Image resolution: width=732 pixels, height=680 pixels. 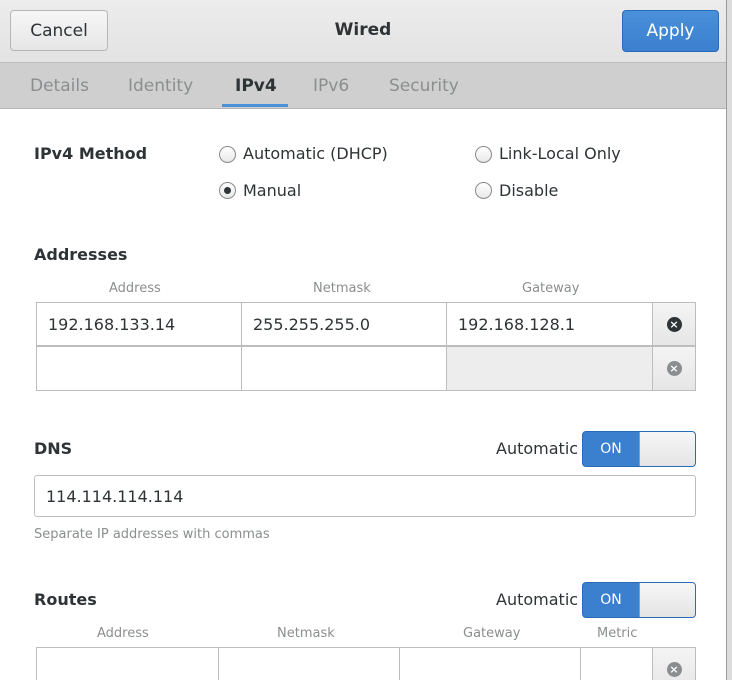 What do you see at coordinates (344, 368) in the screenshot?
I see `netmask-input` at bounding box center [344, 368].